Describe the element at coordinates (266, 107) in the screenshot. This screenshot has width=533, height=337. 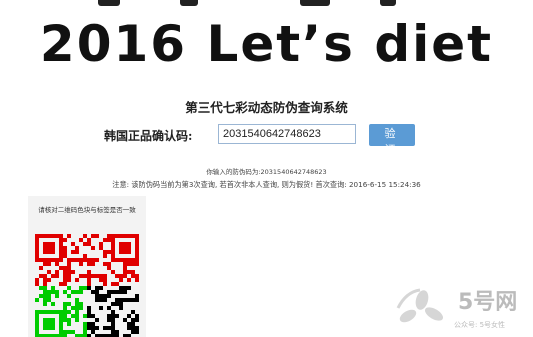
I see `system-title: 第三代七彩动态防伪查询系统` at that location.